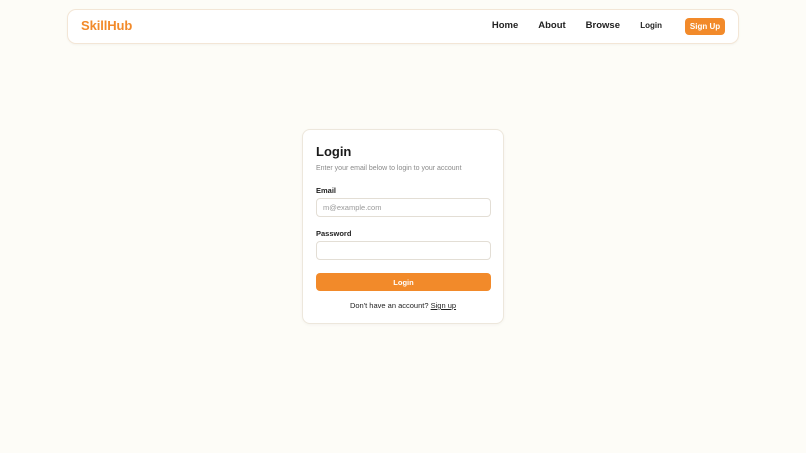 The image size is (806, 453). What do you see at coordinates (603, 25) in the screenshot?
I see `nav-link-browse: Browse` at bounding box center [603, 25].